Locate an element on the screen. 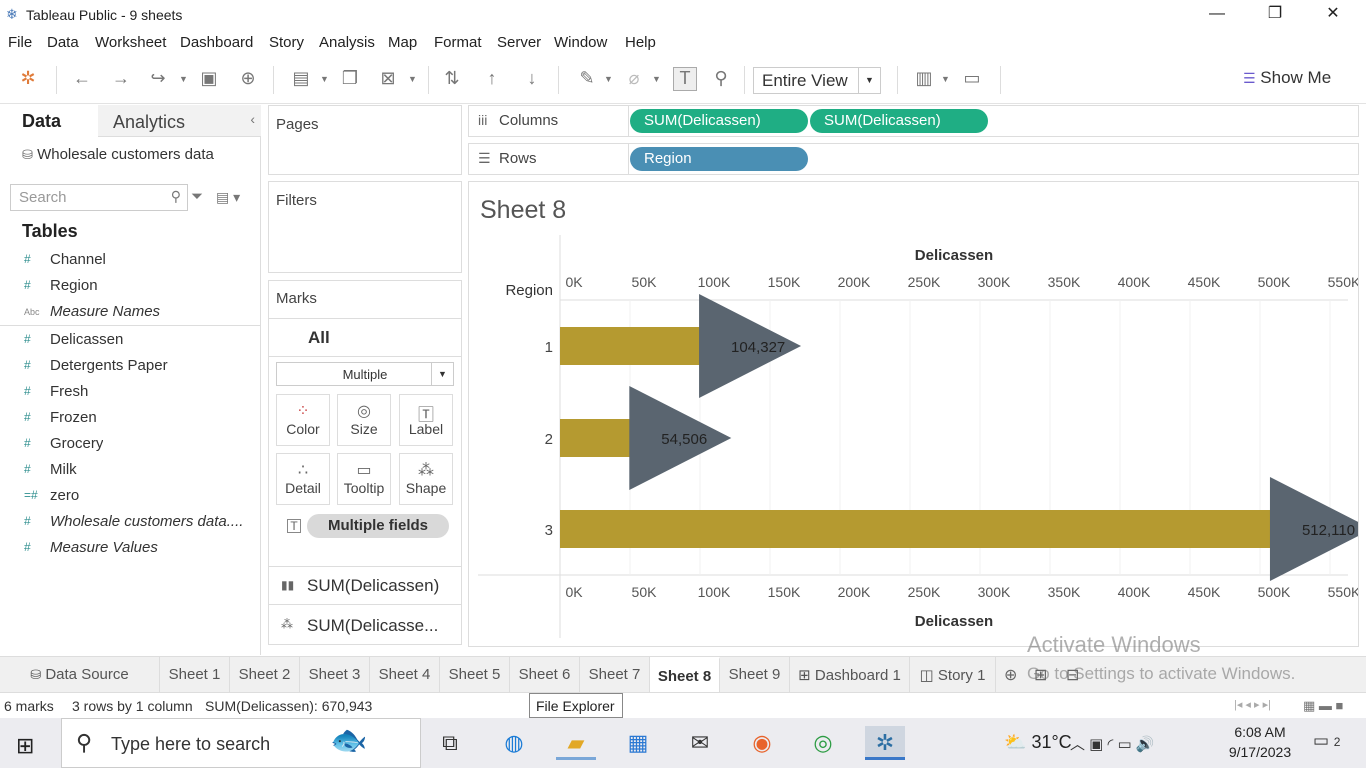  tab-sheet-6: Sheet 6 is located at coordinates (545, 675).